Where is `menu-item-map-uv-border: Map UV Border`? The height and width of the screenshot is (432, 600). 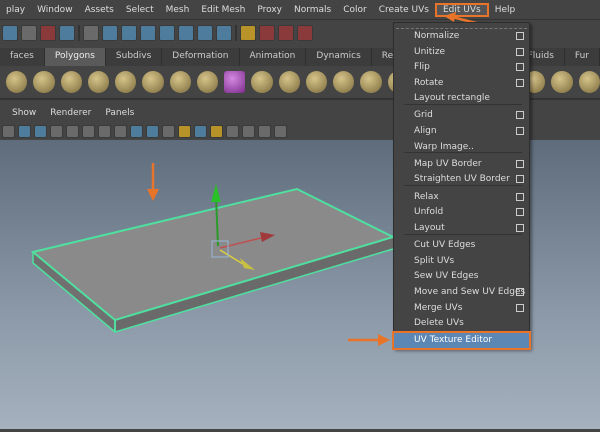
menu-item-map-uv-border: Map UV Border is located at coordinates (461, 164).